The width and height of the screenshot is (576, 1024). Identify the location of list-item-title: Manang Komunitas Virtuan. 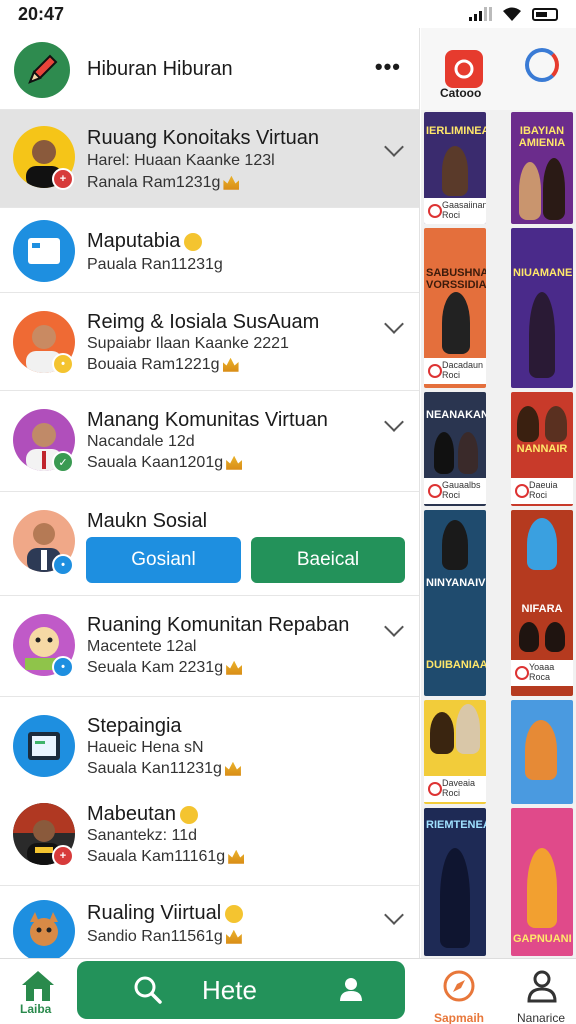
(207, 420).